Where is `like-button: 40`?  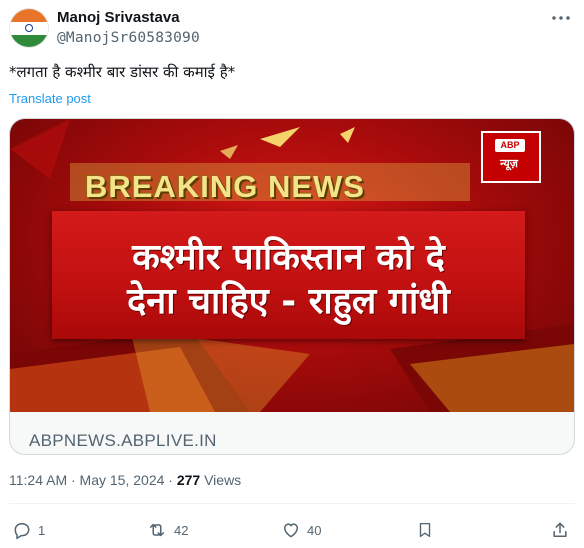 like-button: 40 is located at coordinates (301, 530).